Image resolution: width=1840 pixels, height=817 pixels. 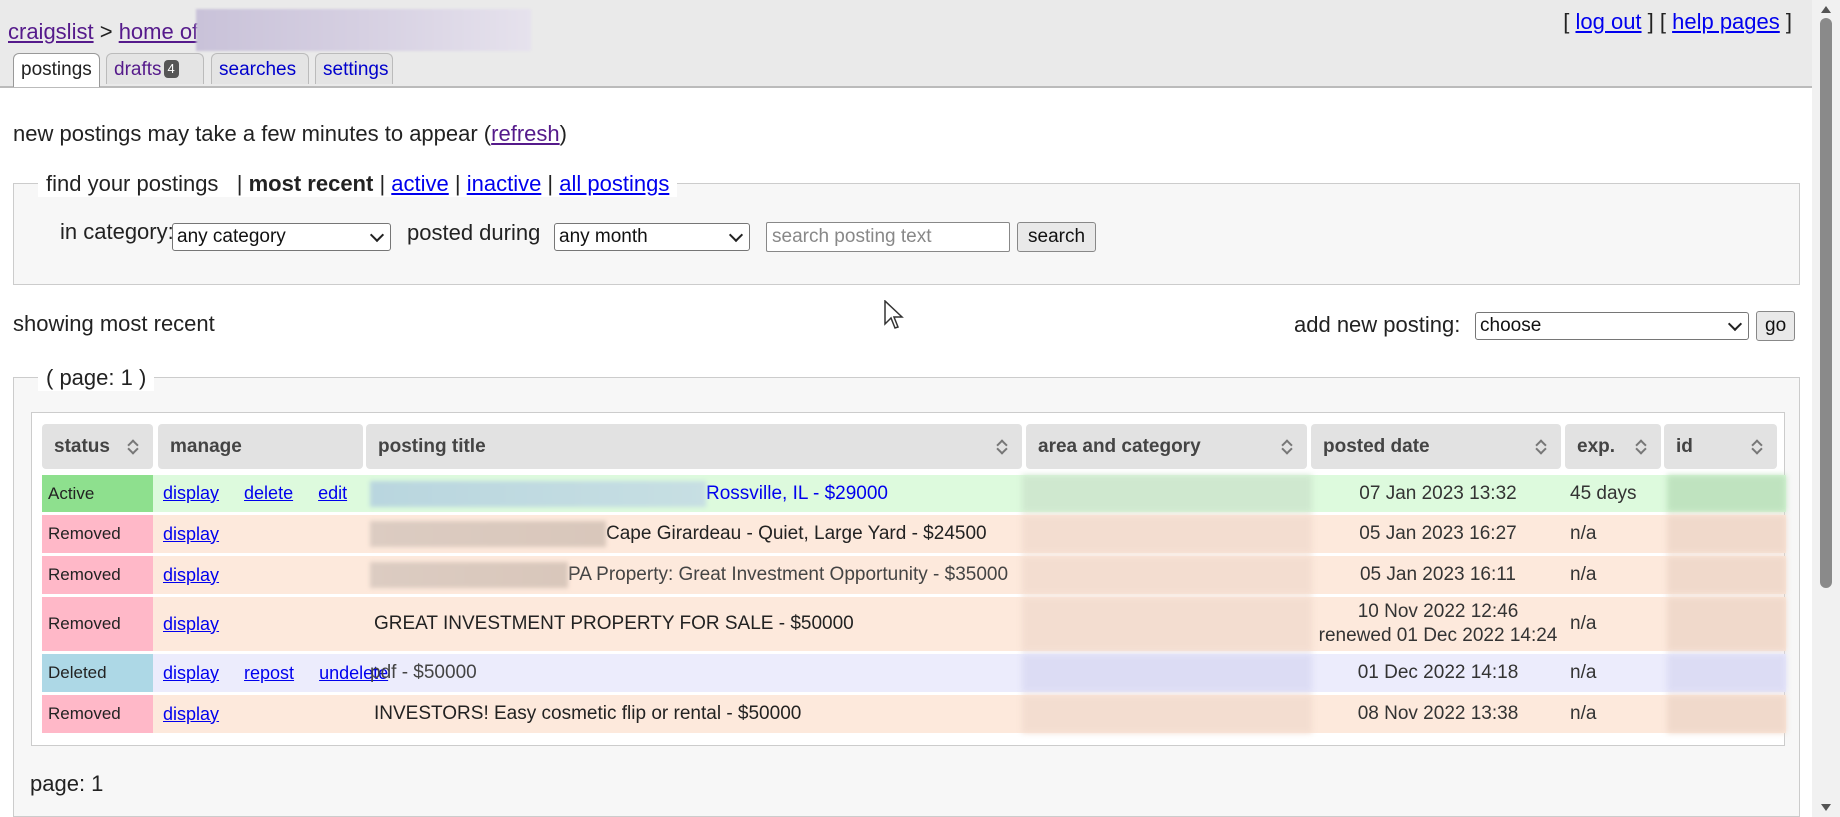 What do you see at coordinates (96, 378) in the screenshot?
I see `page-legend: ( page: 1 )` at bounding box center [96, 378].